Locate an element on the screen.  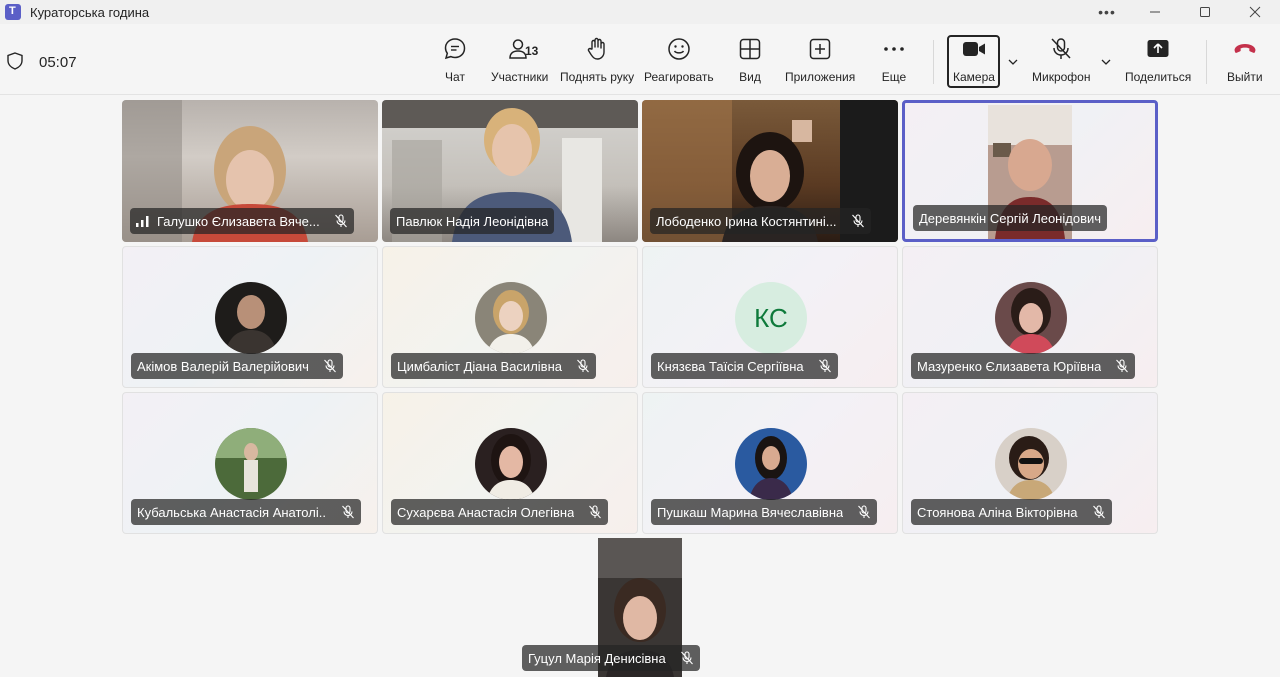
participant-name-tag: Сухарєва Анастасія Олегівна is located at coordinates (500, 512).